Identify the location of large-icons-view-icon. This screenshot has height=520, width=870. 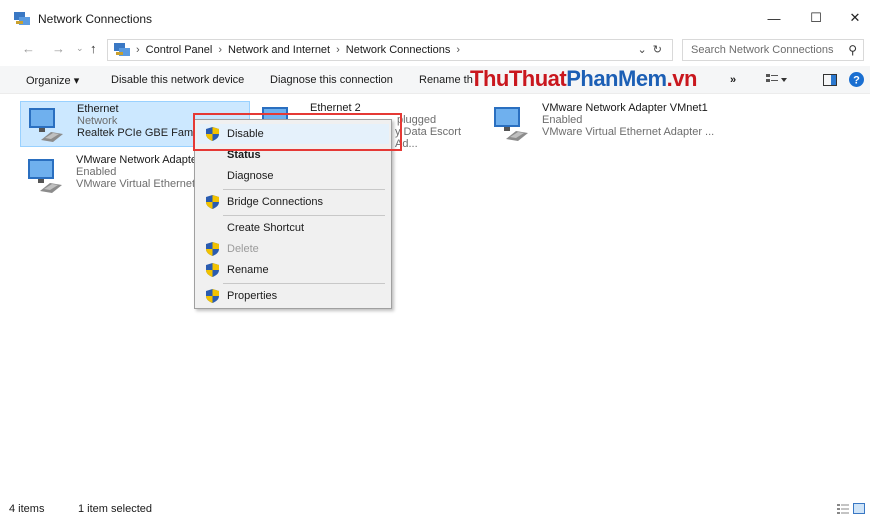
(859, 508).